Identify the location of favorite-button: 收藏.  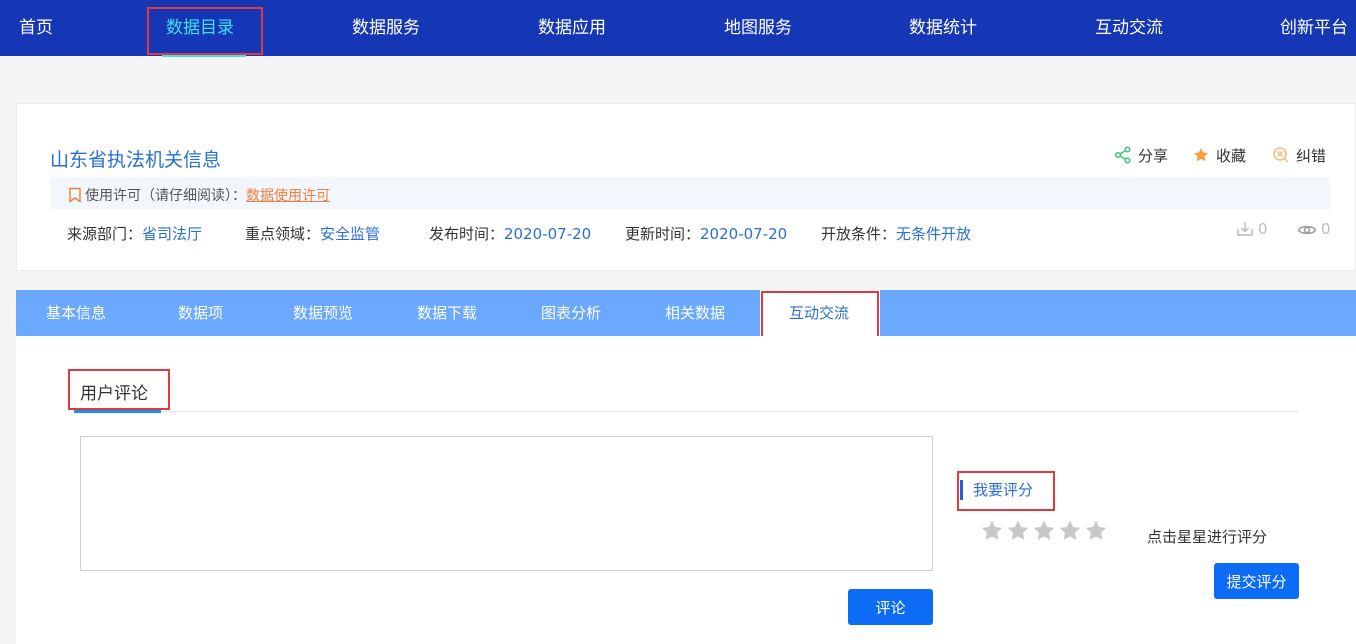
(1219, 155).